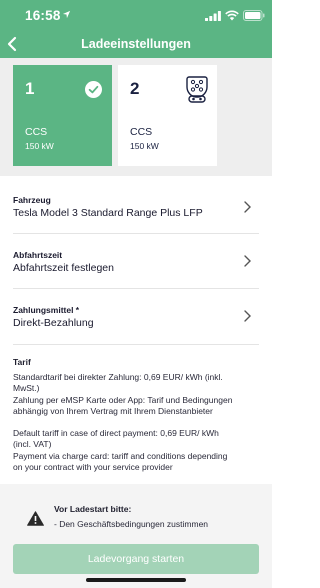 The image size is (320, 588). What do you see at coordinates (254, 15) in the screenshot?
I see `battery-icon` at bounding box center [254, 15].